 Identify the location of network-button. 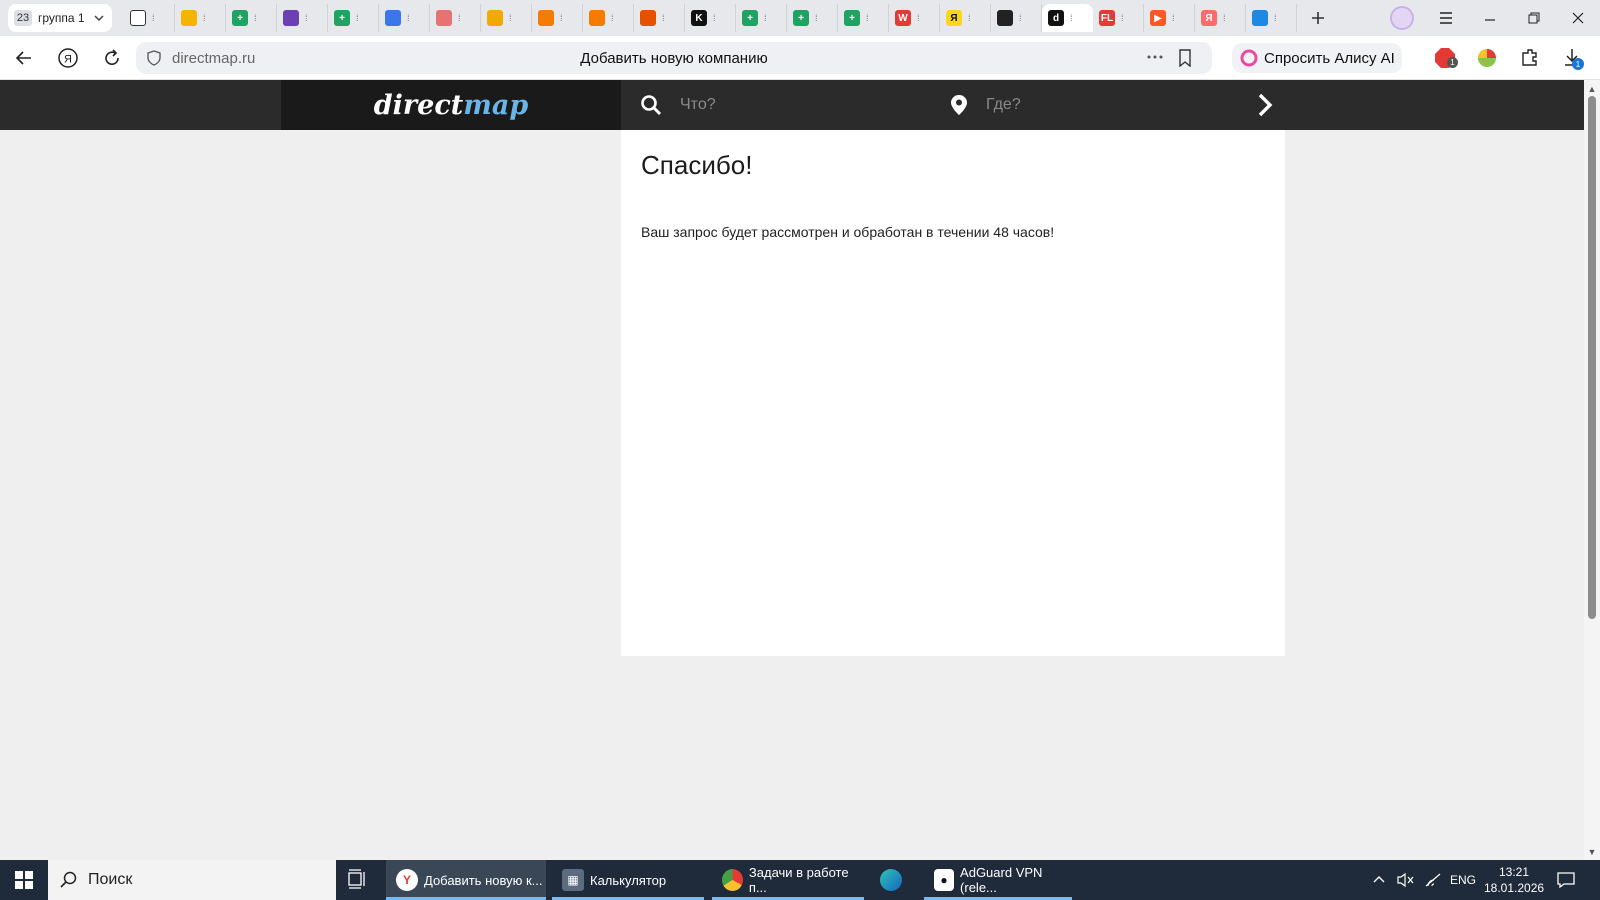
(1433, 880).